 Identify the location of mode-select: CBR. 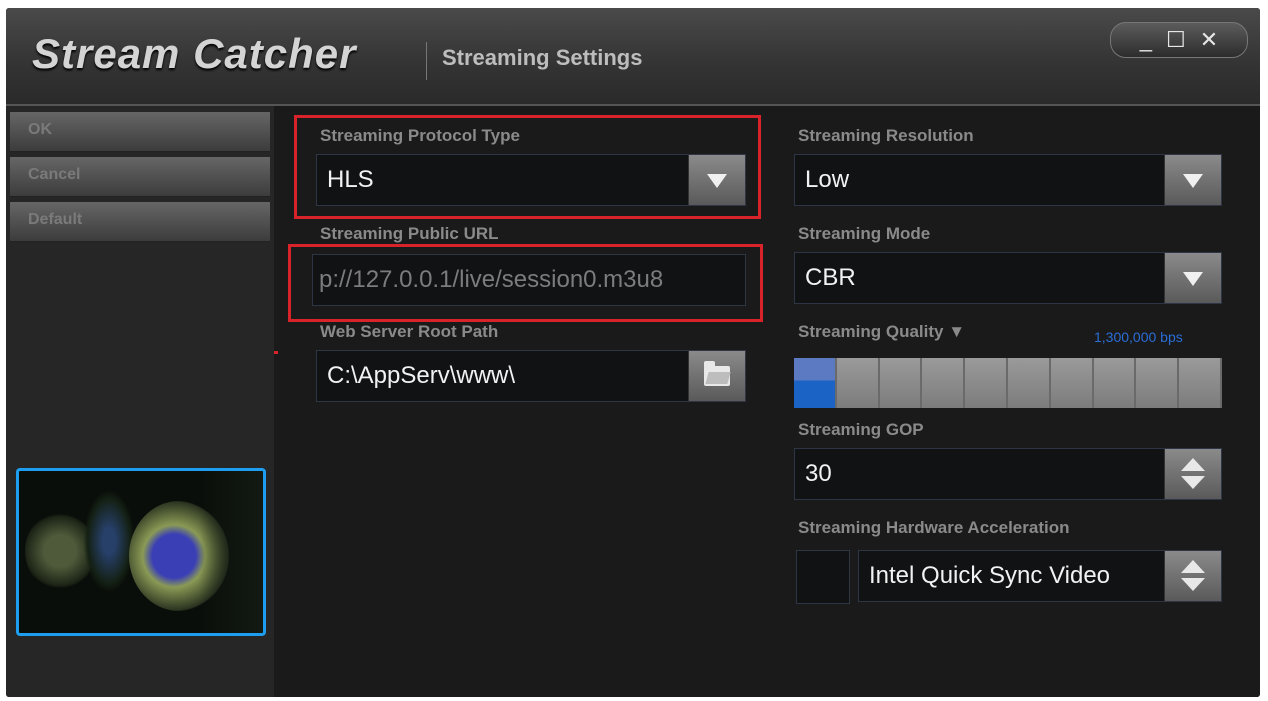
(1008, 278).